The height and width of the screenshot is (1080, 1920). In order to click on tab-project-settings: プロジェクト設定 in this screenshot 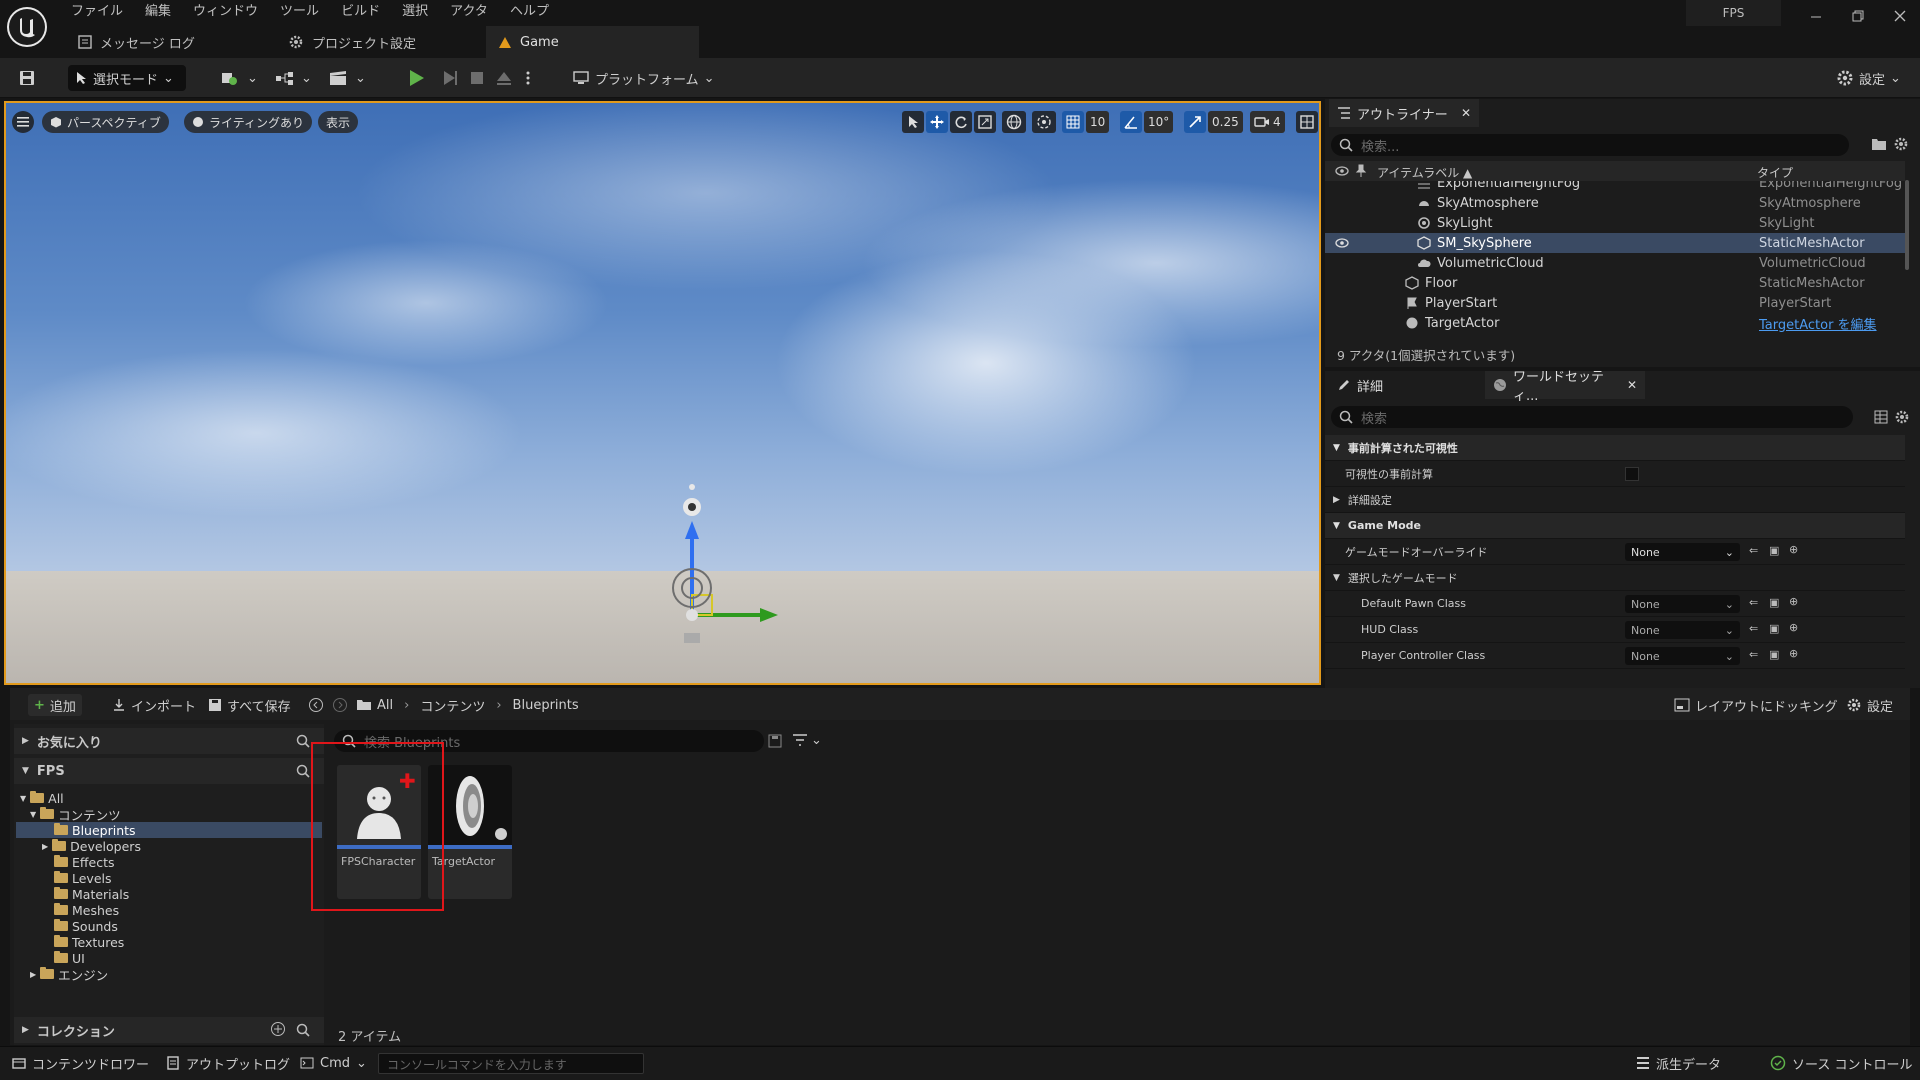, I will do `click(381, 42)`.